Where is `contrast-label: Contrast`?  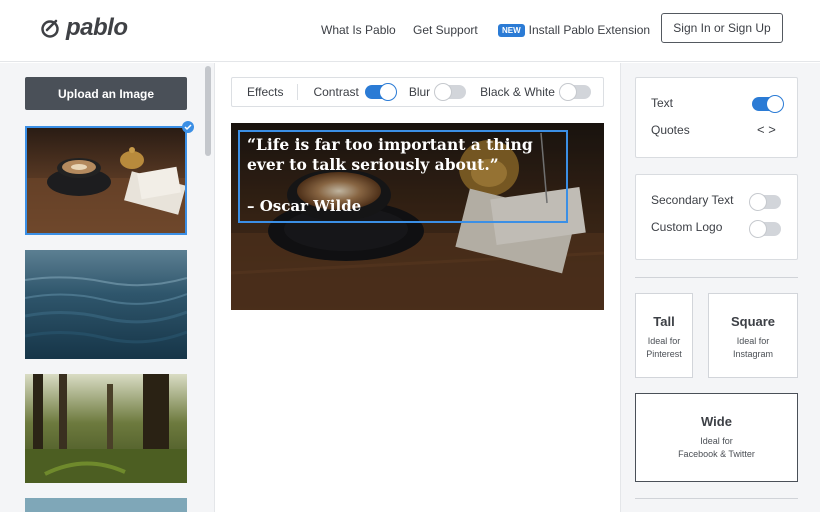
contrast-label: Contrast is located at coordinates (336, 92).